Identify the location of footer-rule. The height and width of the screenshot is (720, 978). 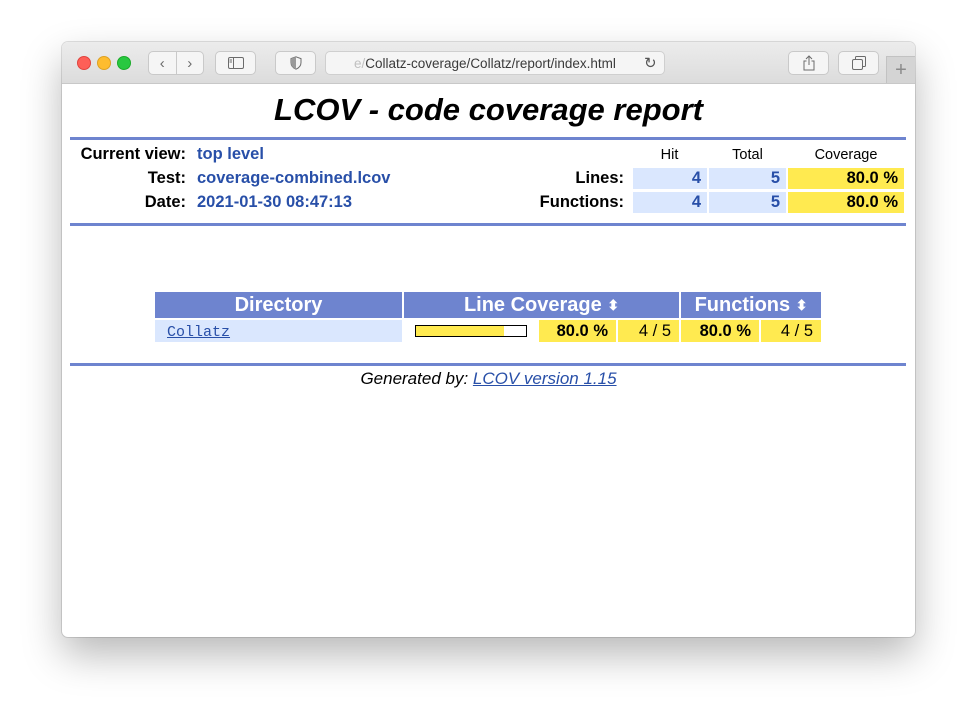
(488, 364).